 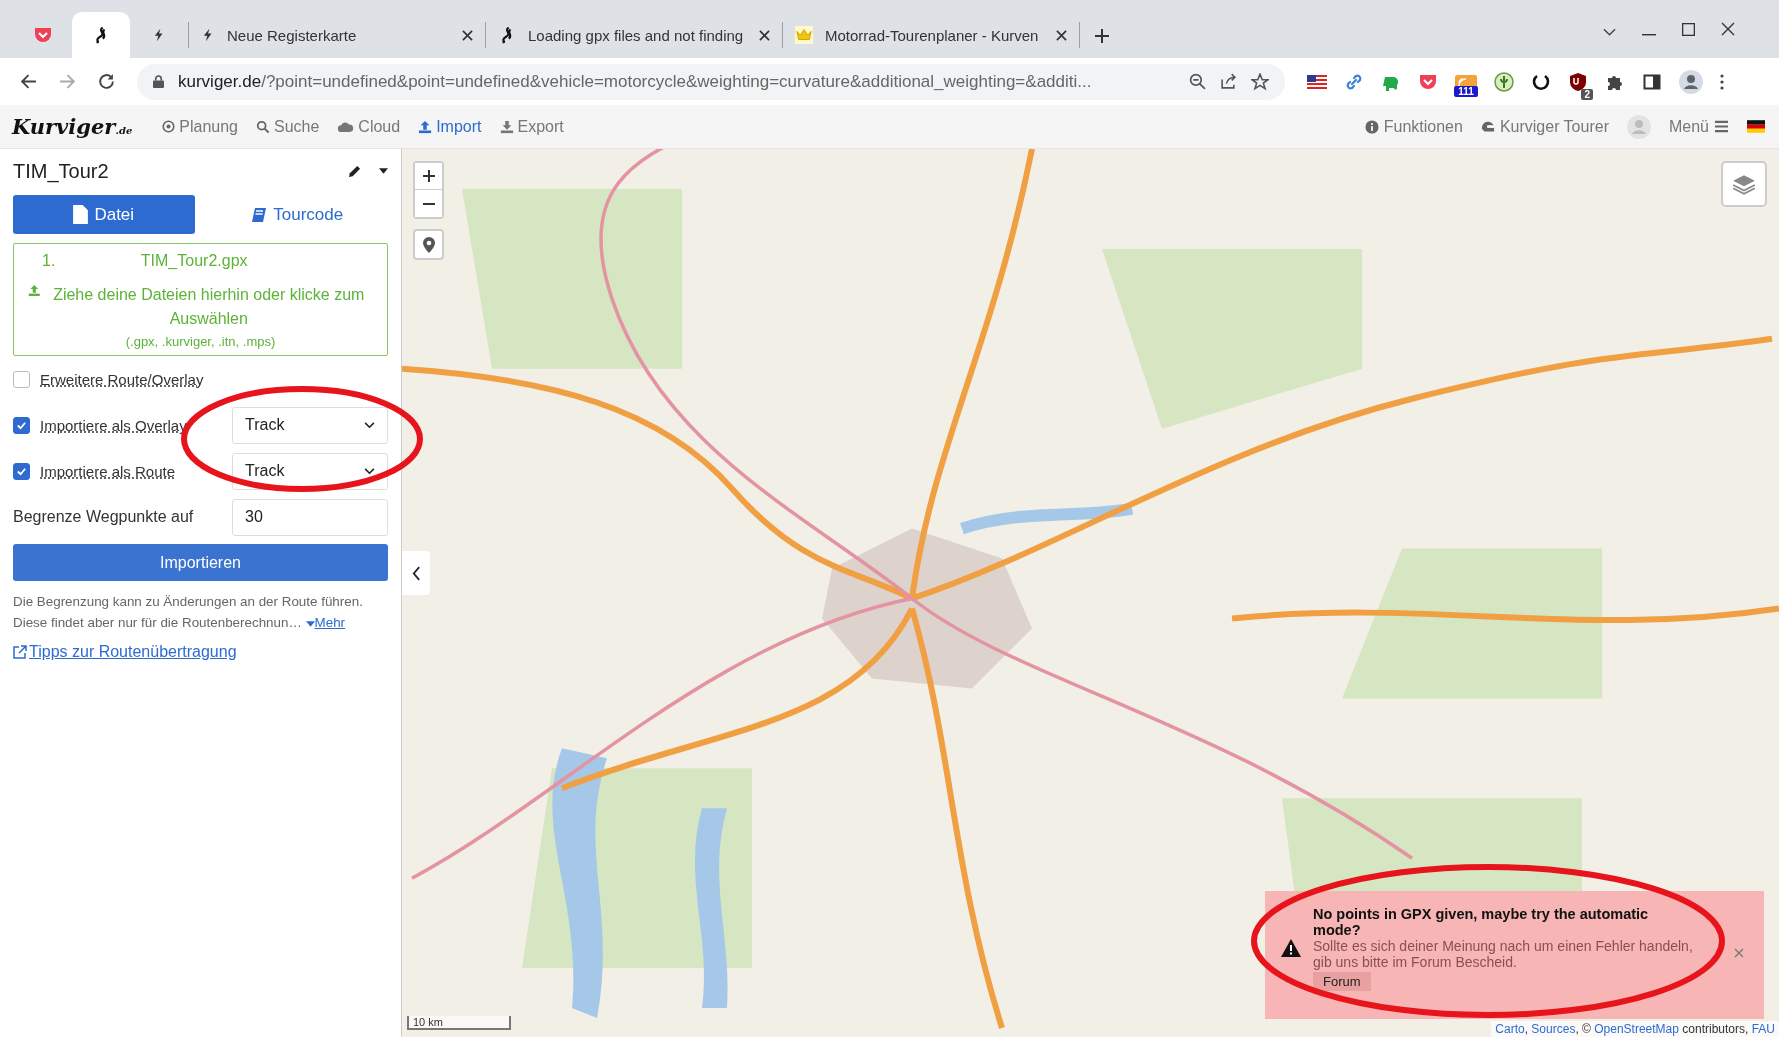 I want to click on chevron-left-icon, so click(x=416, y=573).